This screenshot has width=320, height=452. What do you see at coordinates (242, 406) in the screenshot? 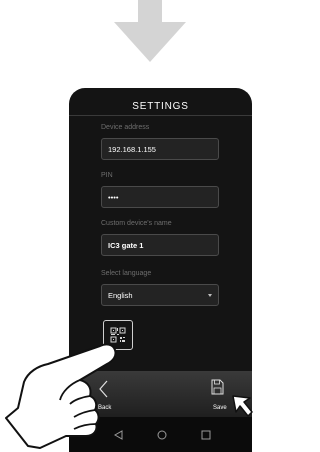
I see `mouse-cursor-icon` at bounding box center [242, 406].